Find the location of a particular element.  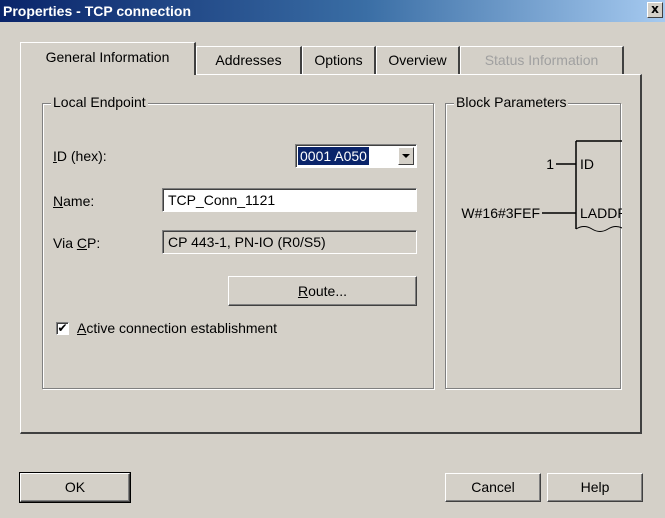

via-cp-field: CP 443-1, PN-IO (R0/S5) is located at coordinates (289, 242).